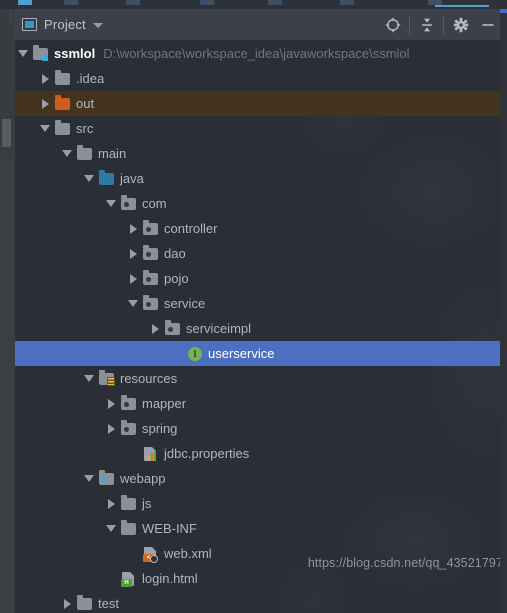  I want to click on source-root-folder-icon, so click(107, 178).